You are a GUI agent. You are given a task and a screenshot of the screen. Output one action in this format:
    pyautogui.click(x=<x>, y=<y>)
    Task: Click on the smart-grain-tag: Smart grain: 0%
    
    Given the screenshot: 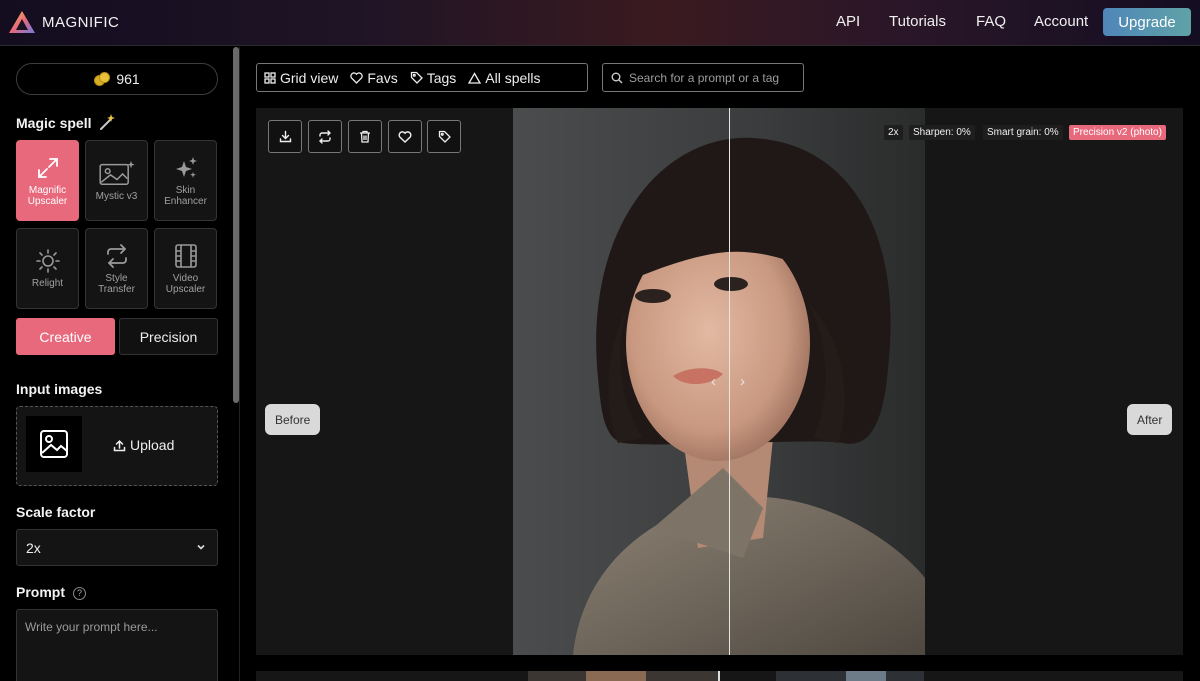 What is the action you would take?
    pyautogui.click(x=1023, y=132)
    